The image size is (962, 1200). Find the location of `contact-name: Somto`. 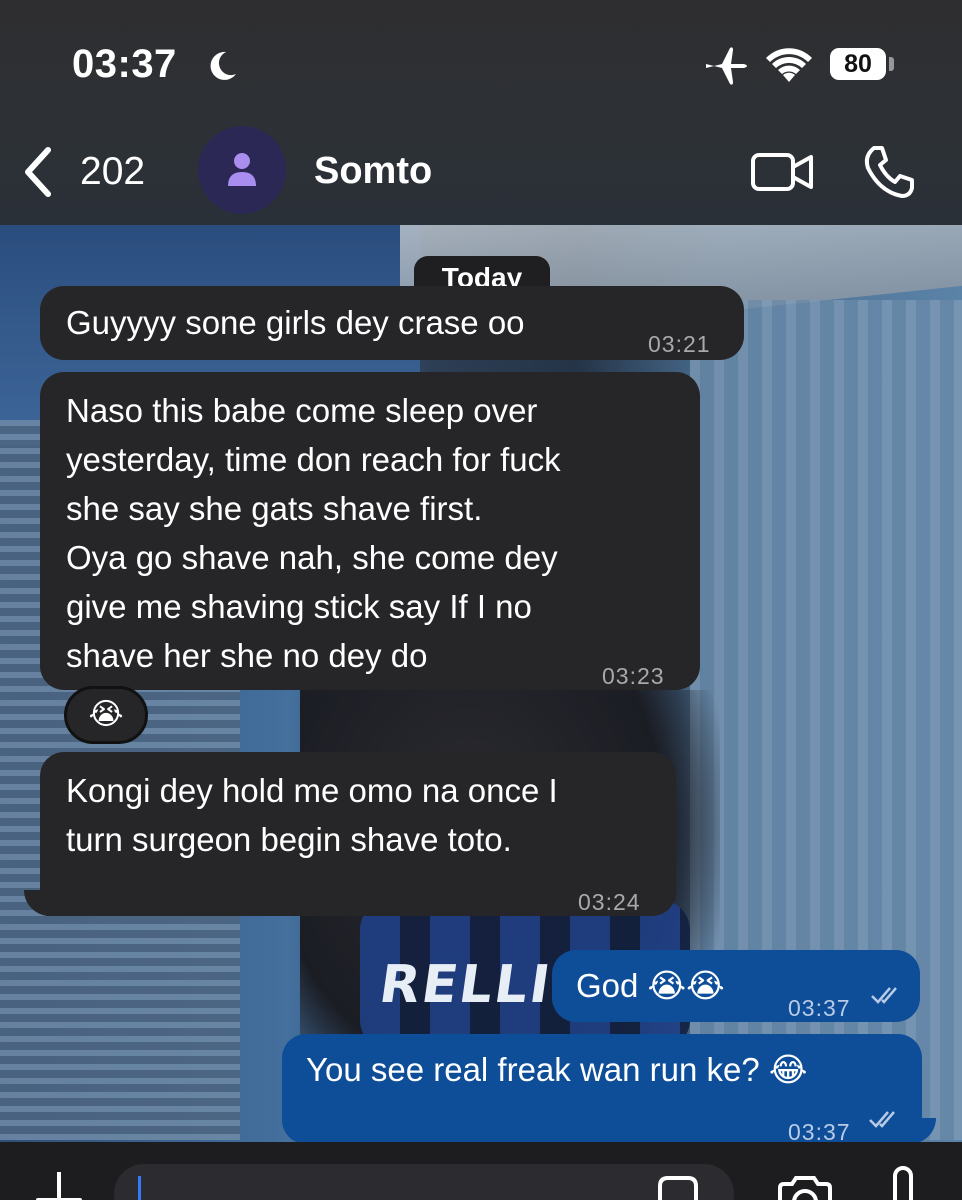

contact-name: Somto is located at coordinates (373, 171).